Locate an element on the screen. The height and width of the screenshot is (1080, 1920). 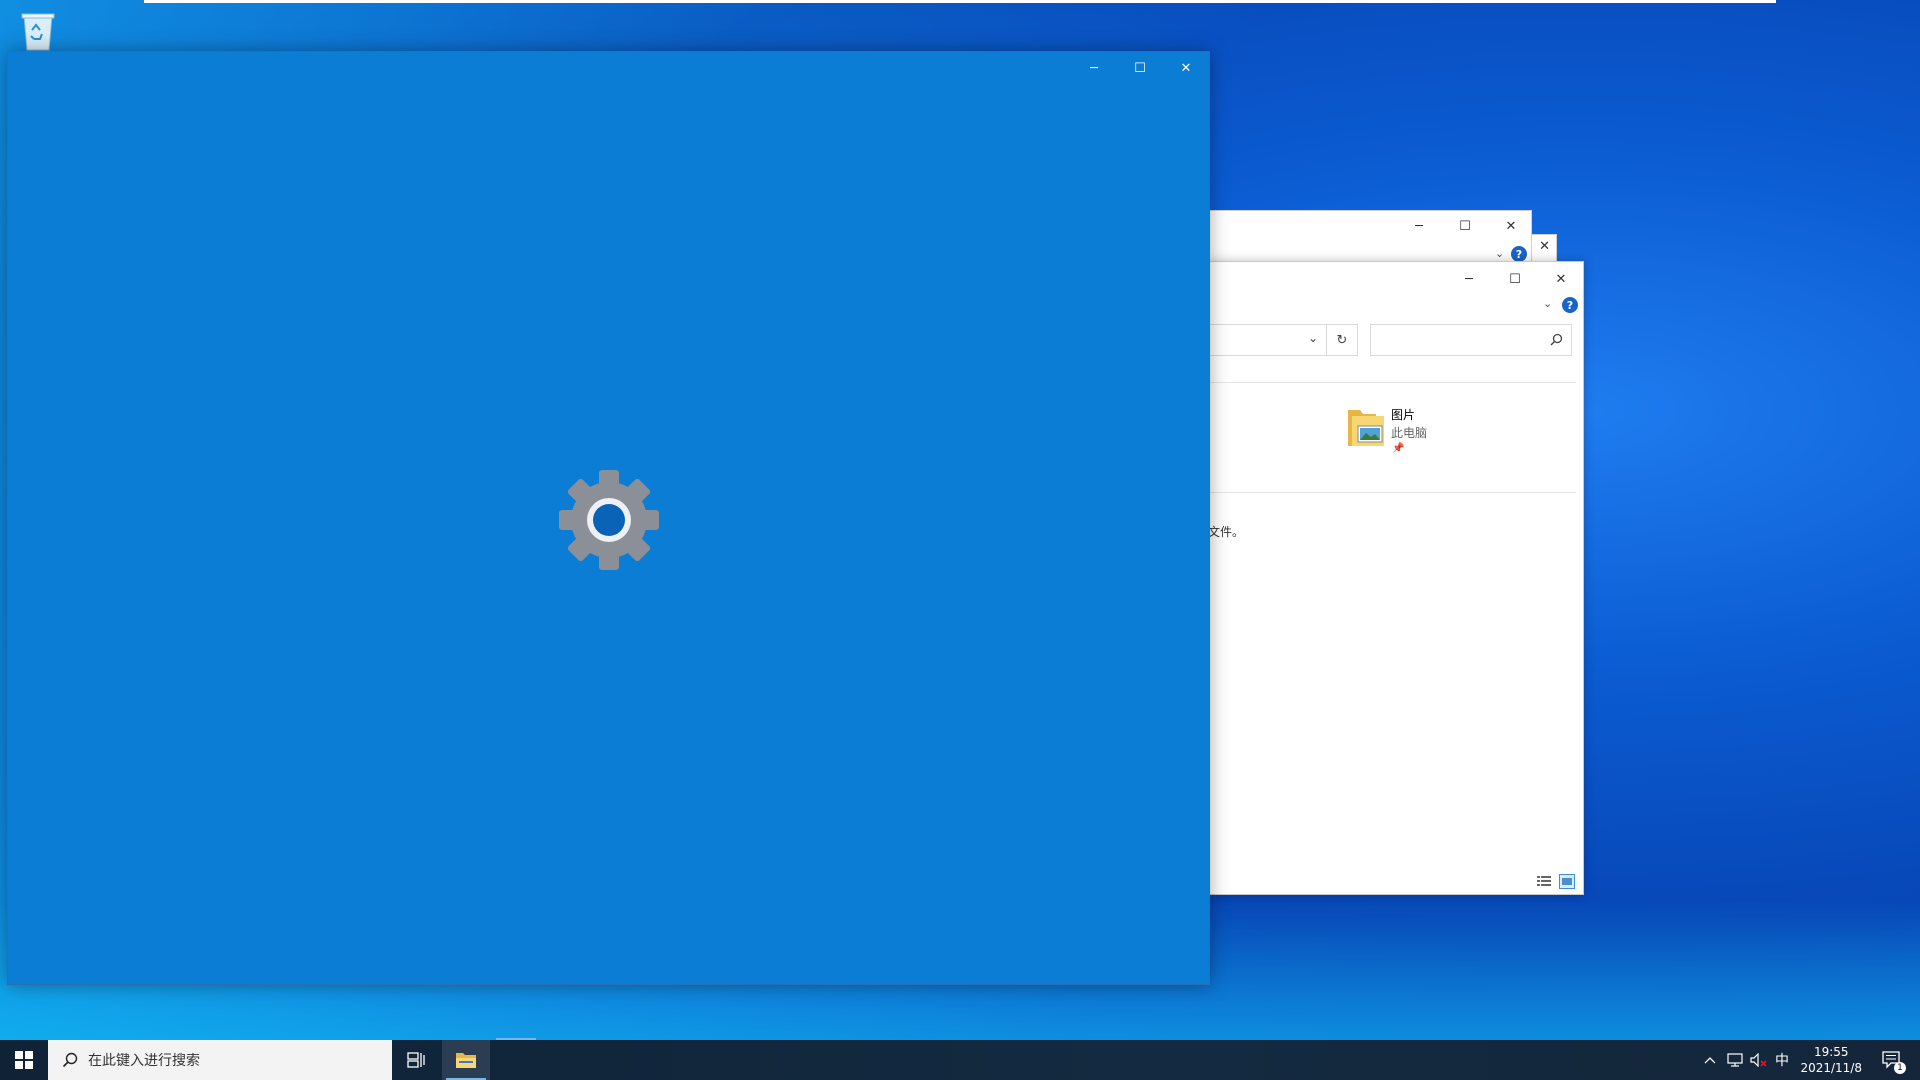
close-icon: ✕ is located at coordinates (1544, 246).